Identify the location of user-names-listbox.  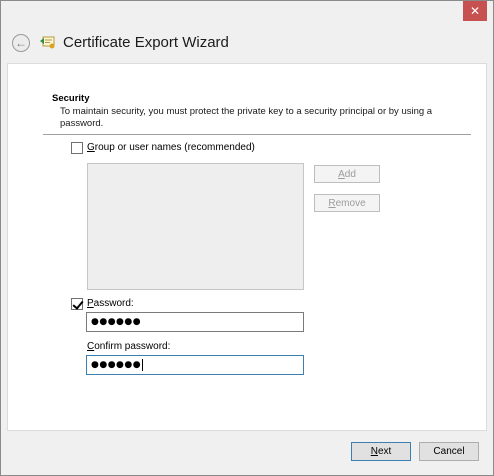
(195, 226).